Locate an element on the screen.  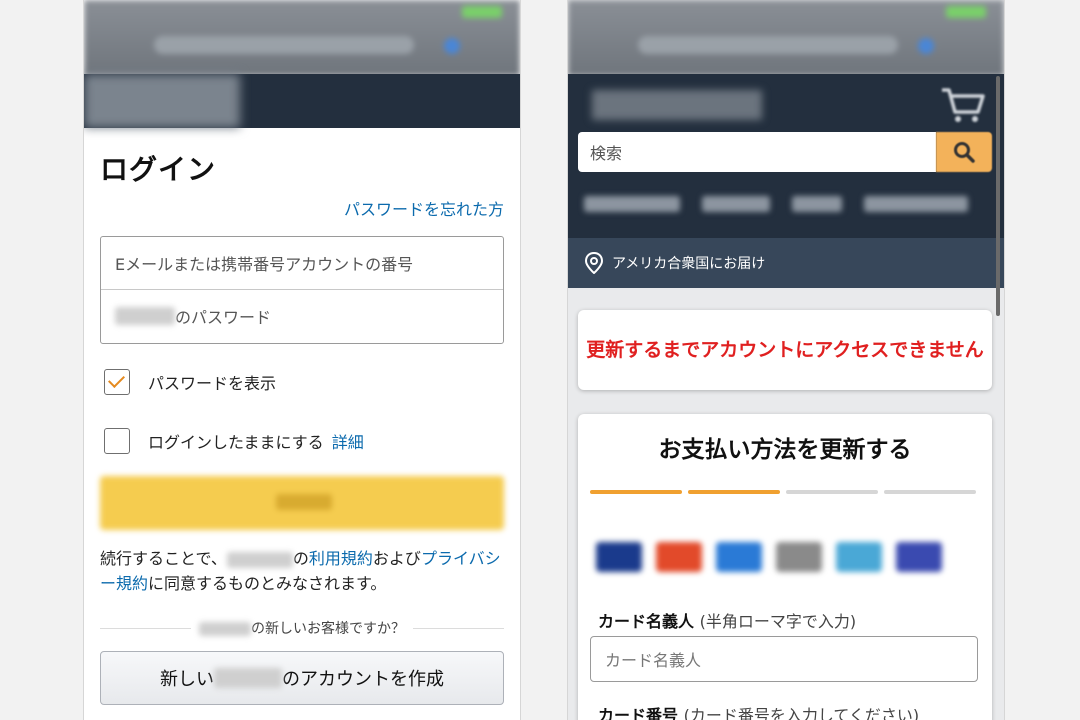
search-bar: 検索 is located at coordinates (785, 152).